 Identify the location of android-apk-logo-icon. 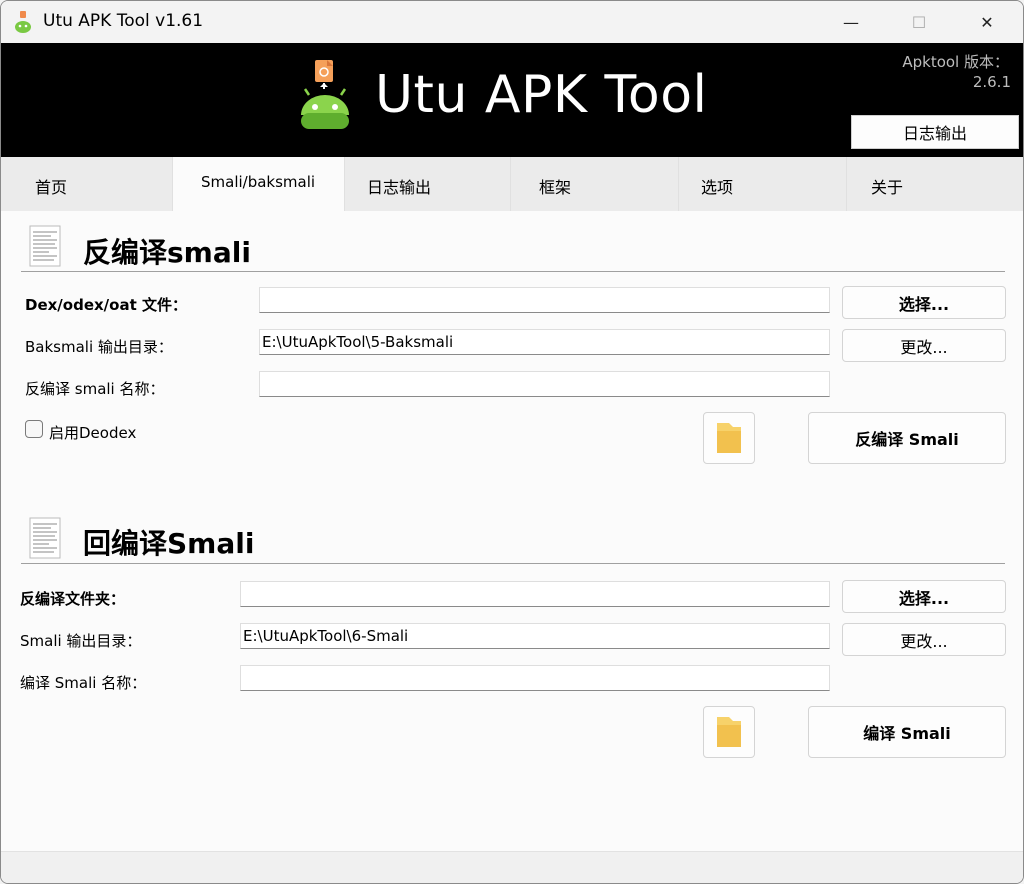
(325, 94).